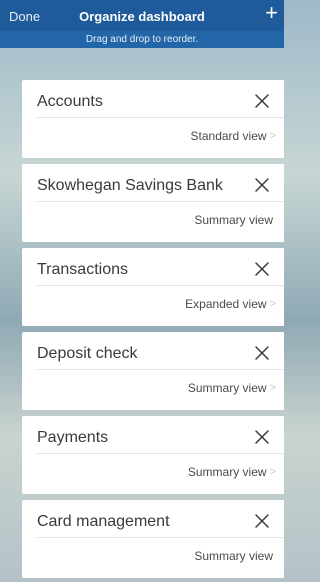  What do you see at coordinates (87, 353) in the screenshot?
I see `card-title: Deposit check` at bounding box center [87, 353].